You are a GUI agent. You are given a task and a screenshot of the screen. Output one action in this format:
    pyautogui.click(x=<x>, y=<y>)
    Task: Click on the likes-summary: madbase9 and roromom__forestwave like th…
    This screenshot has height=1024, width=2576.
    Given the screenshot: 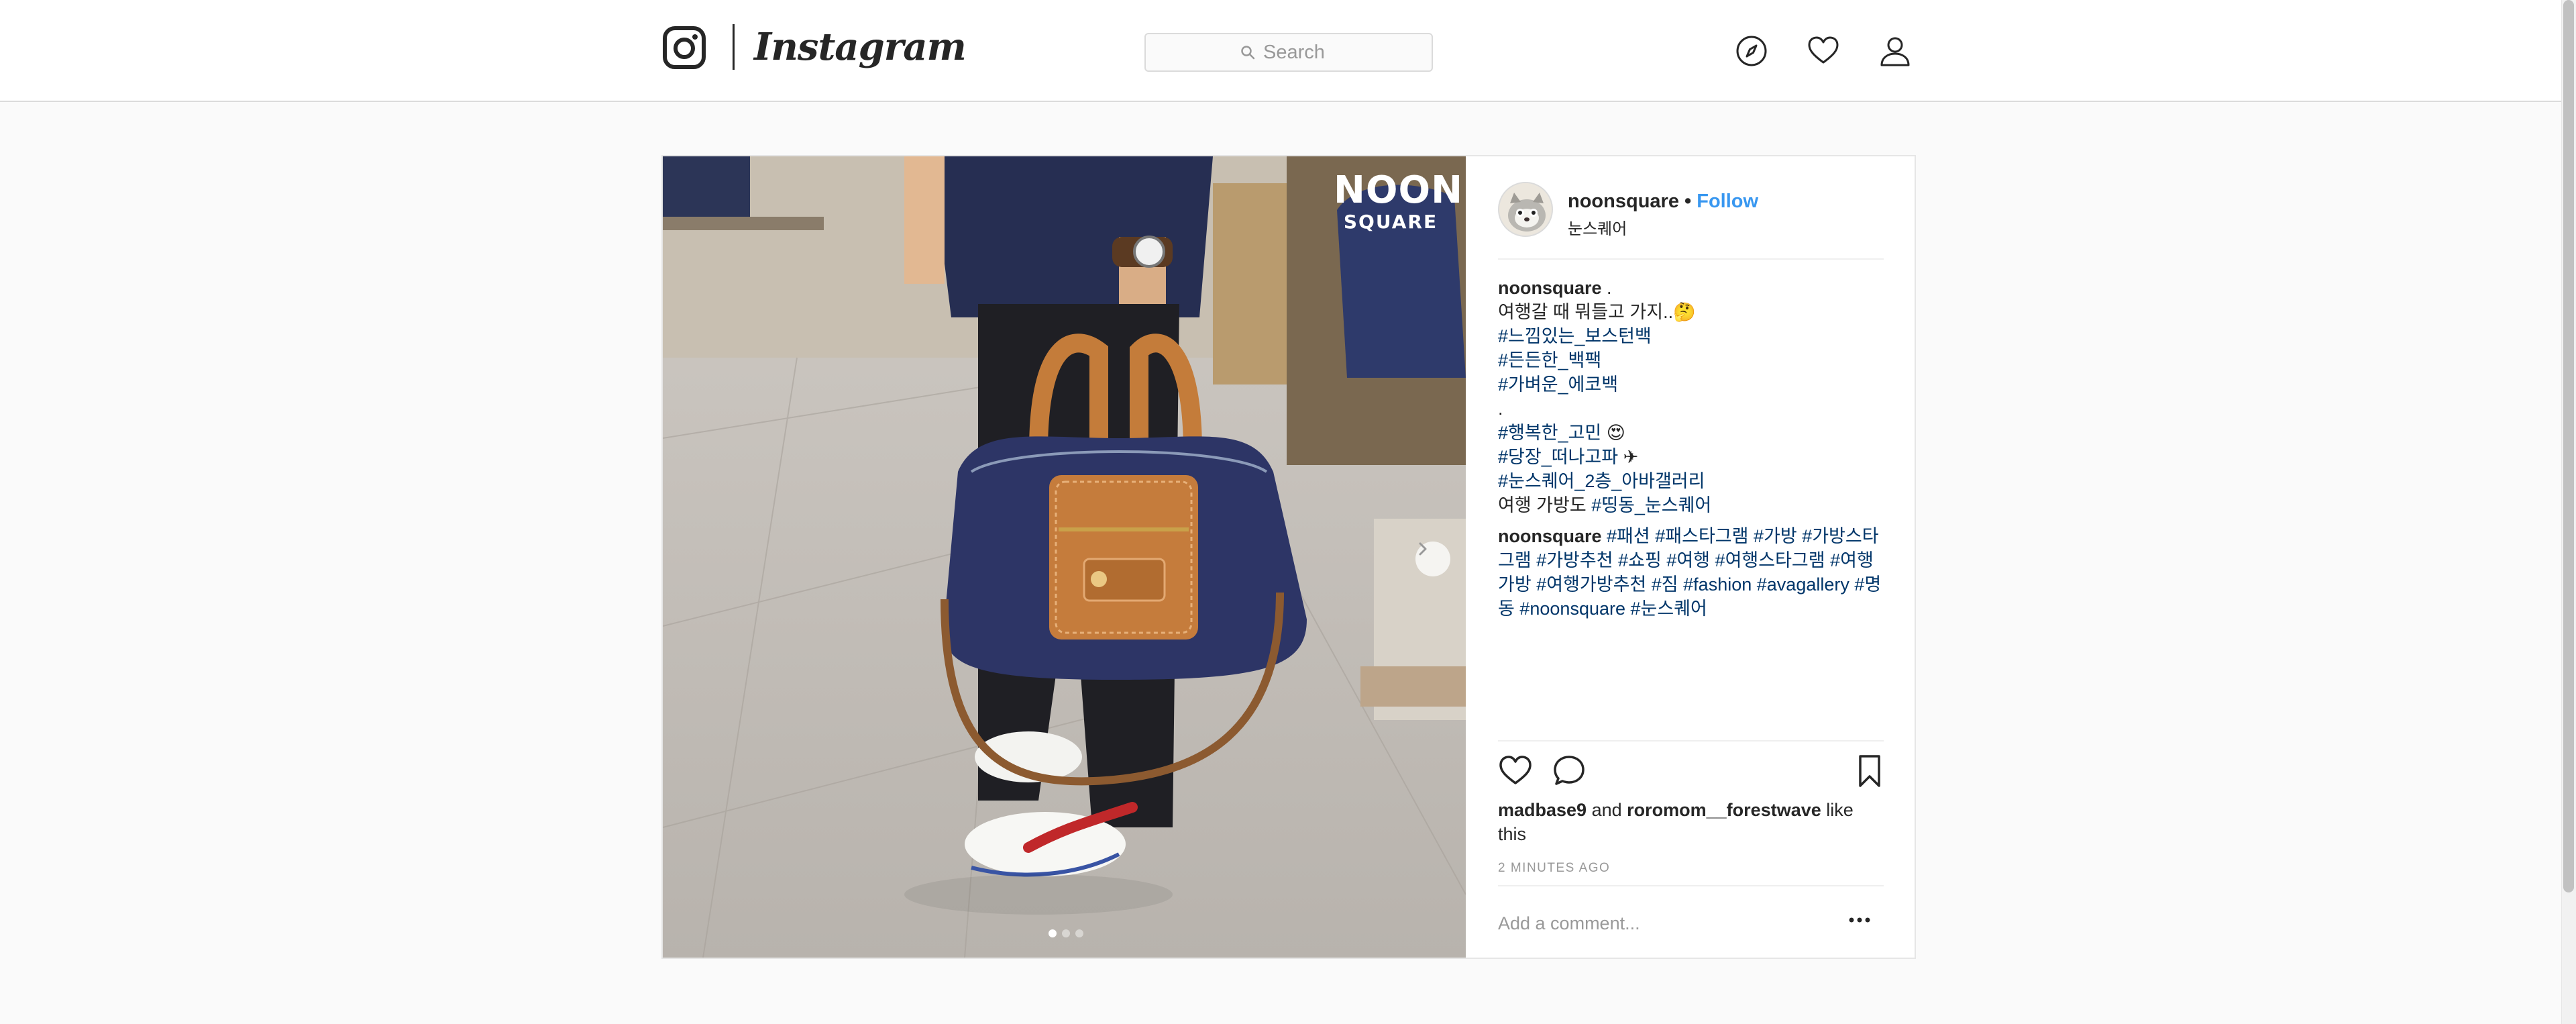 What is the action you would take?
    pyautogui.click(x=1691, y=822)
    